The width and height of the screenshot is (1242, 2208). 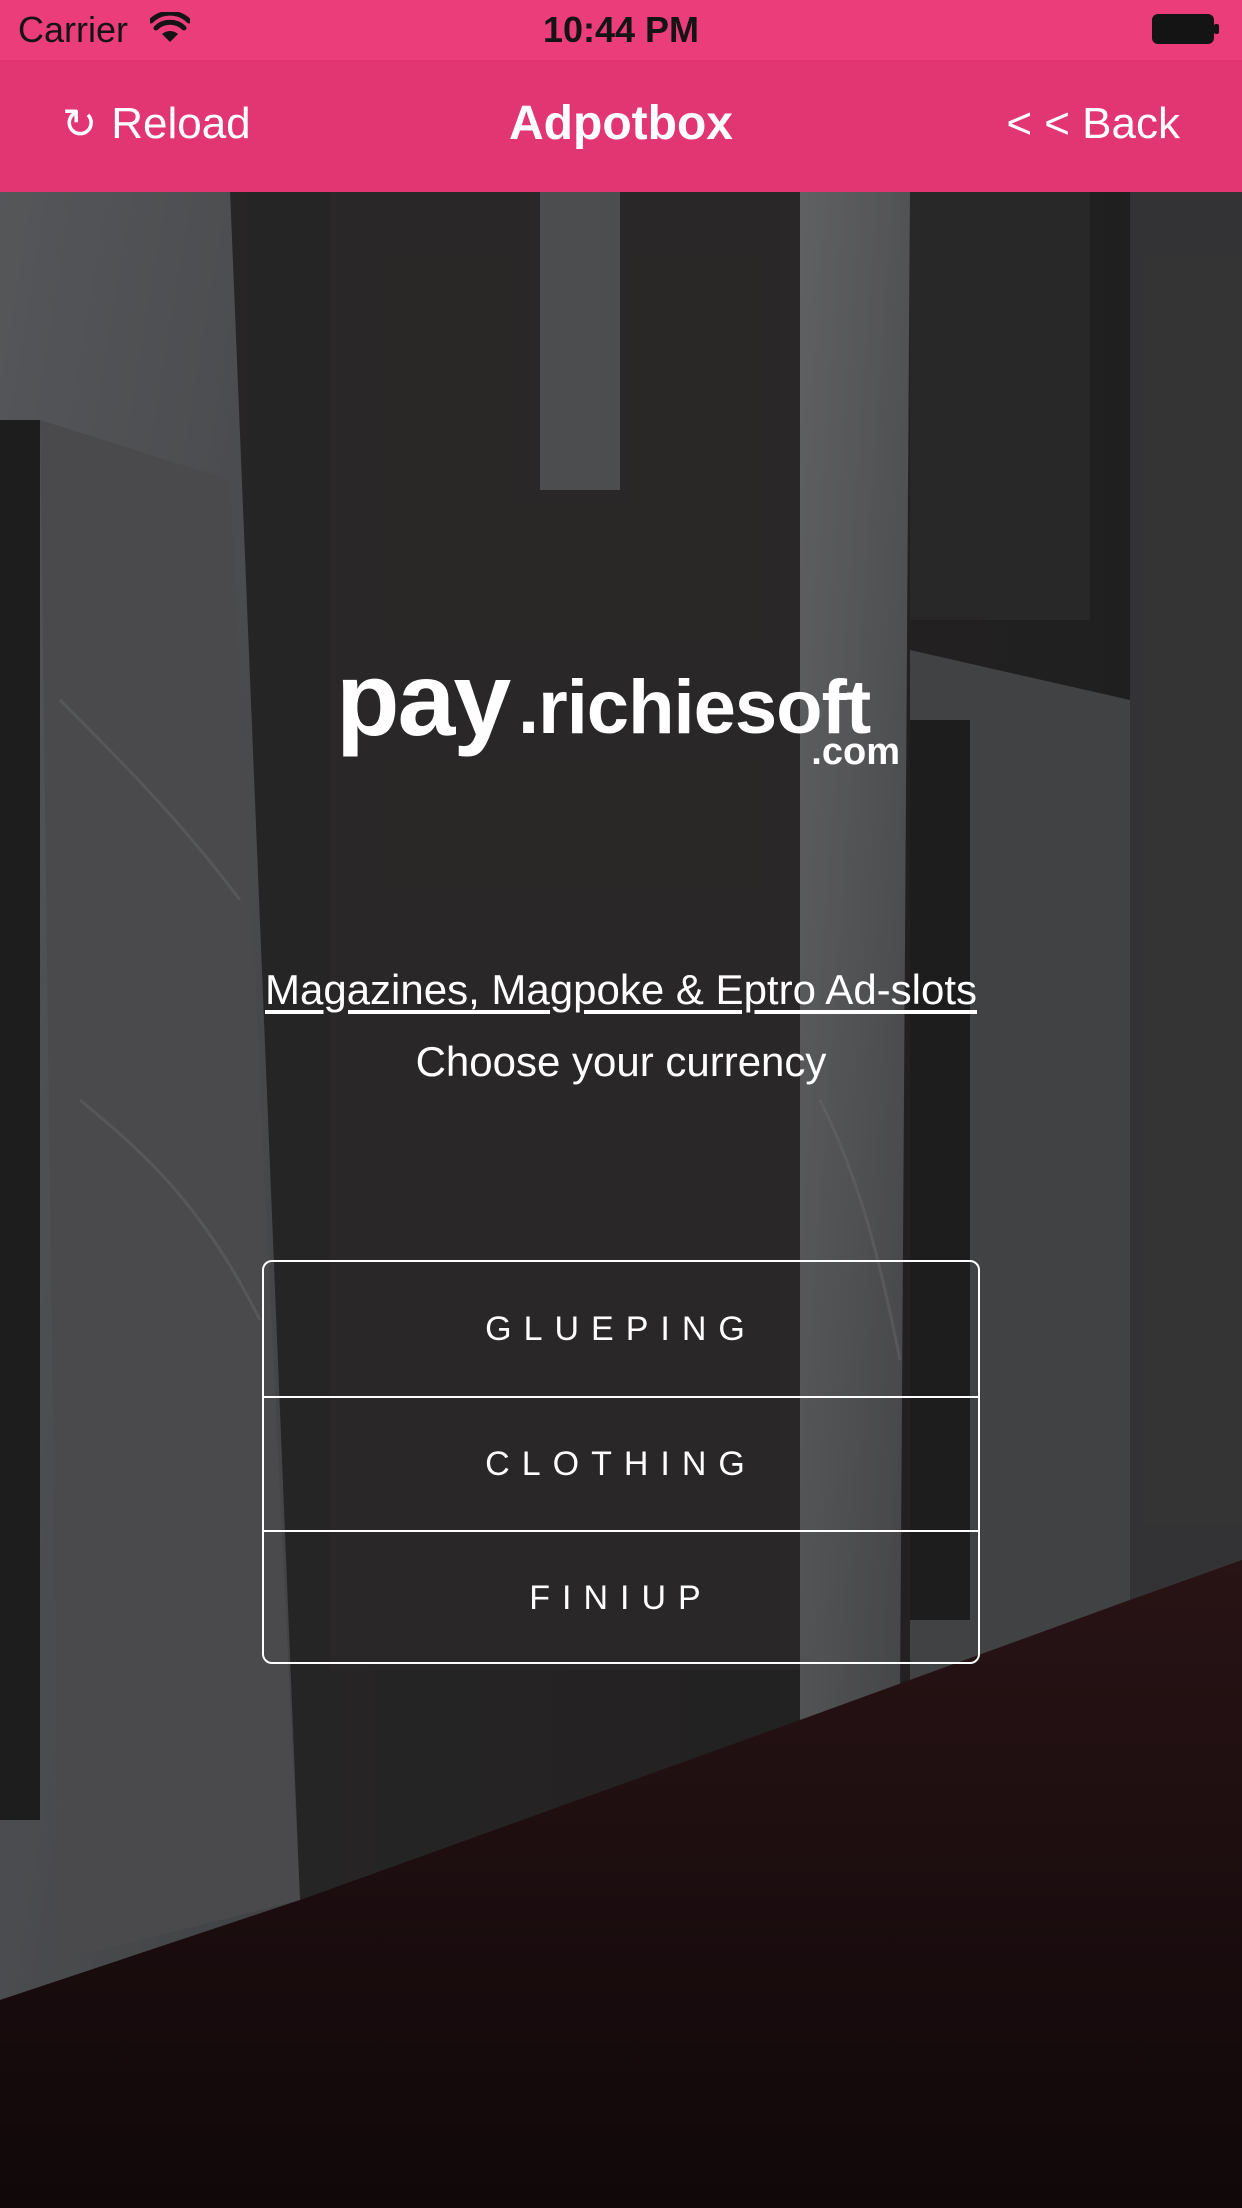 I want to click on status-time: 10:44 PM, so click(x=621, y=29).